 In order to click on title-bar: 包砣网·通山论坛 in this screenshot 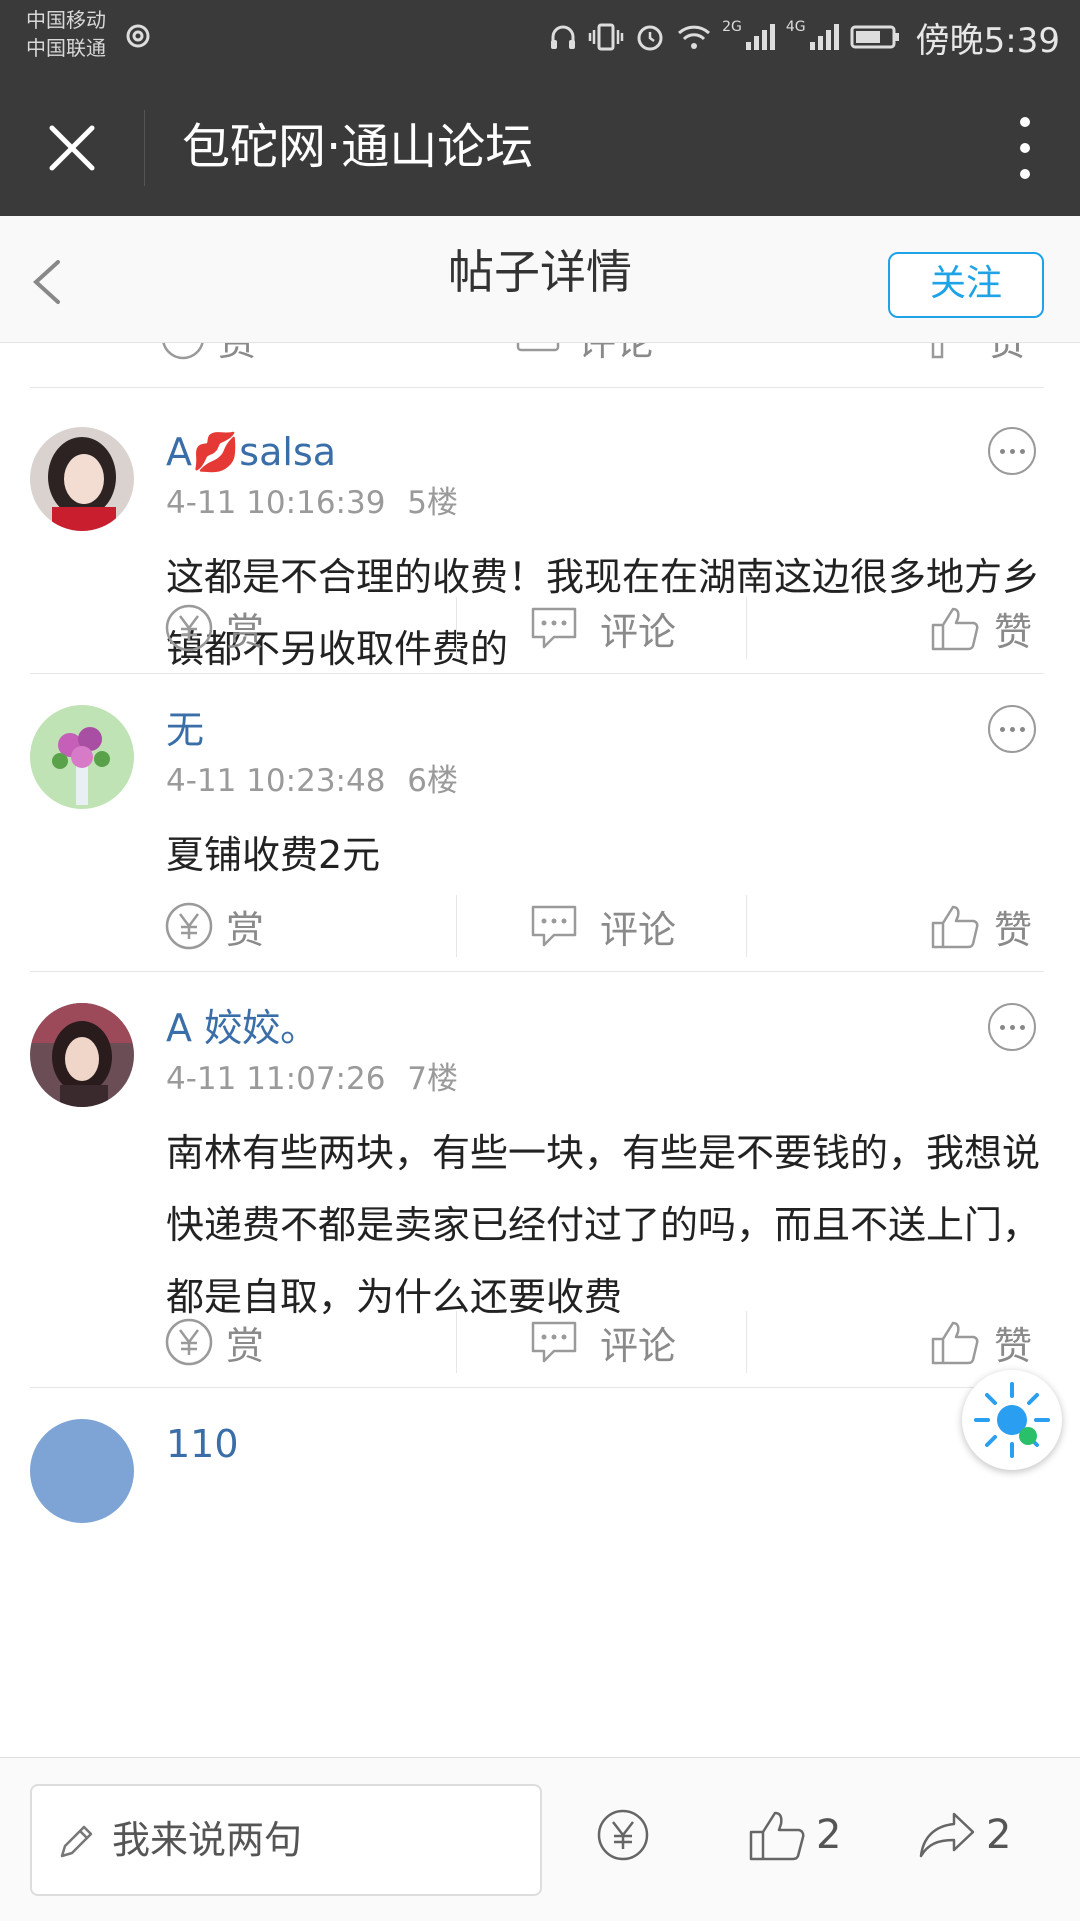, I will do `click(540, 147)`.